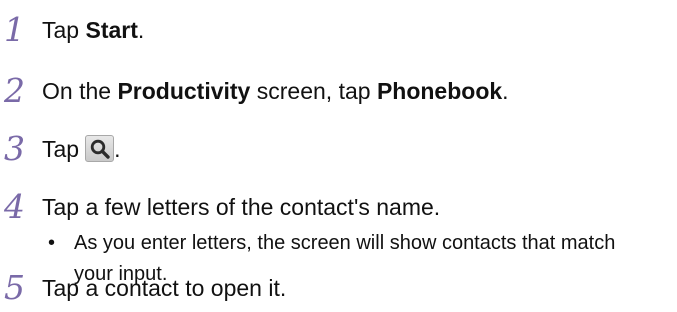  Describe the element at coordinates (164, 288) in the screenshot. I see `step-text: Tap a contact to open it.` at that location.